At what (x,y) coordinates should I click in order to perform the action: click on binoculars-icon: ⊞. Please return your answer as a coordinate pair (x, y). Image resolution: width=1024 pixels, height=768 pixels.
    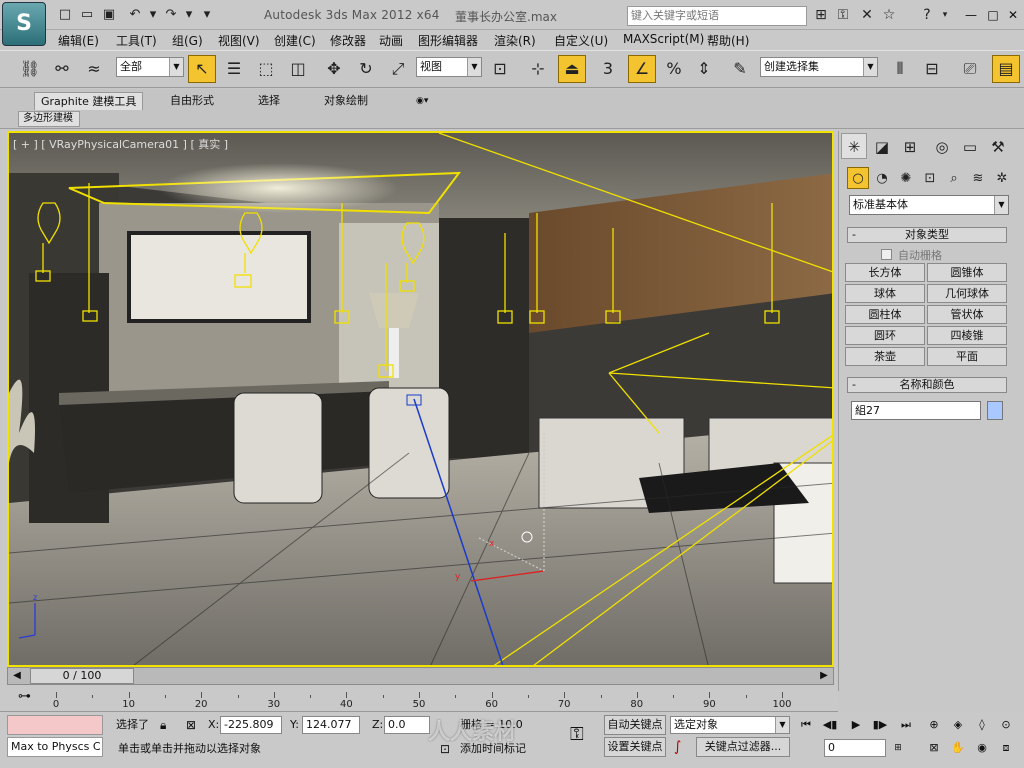
    Looking at the image, I should click on (821, 15).